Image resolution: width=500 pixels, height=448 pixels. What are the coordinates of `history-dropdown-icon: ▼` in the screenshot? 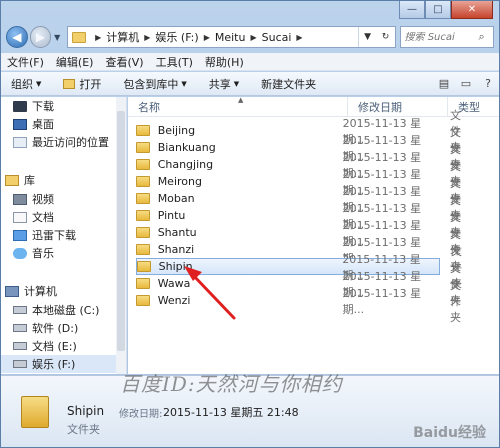 It's located at (368, 37).